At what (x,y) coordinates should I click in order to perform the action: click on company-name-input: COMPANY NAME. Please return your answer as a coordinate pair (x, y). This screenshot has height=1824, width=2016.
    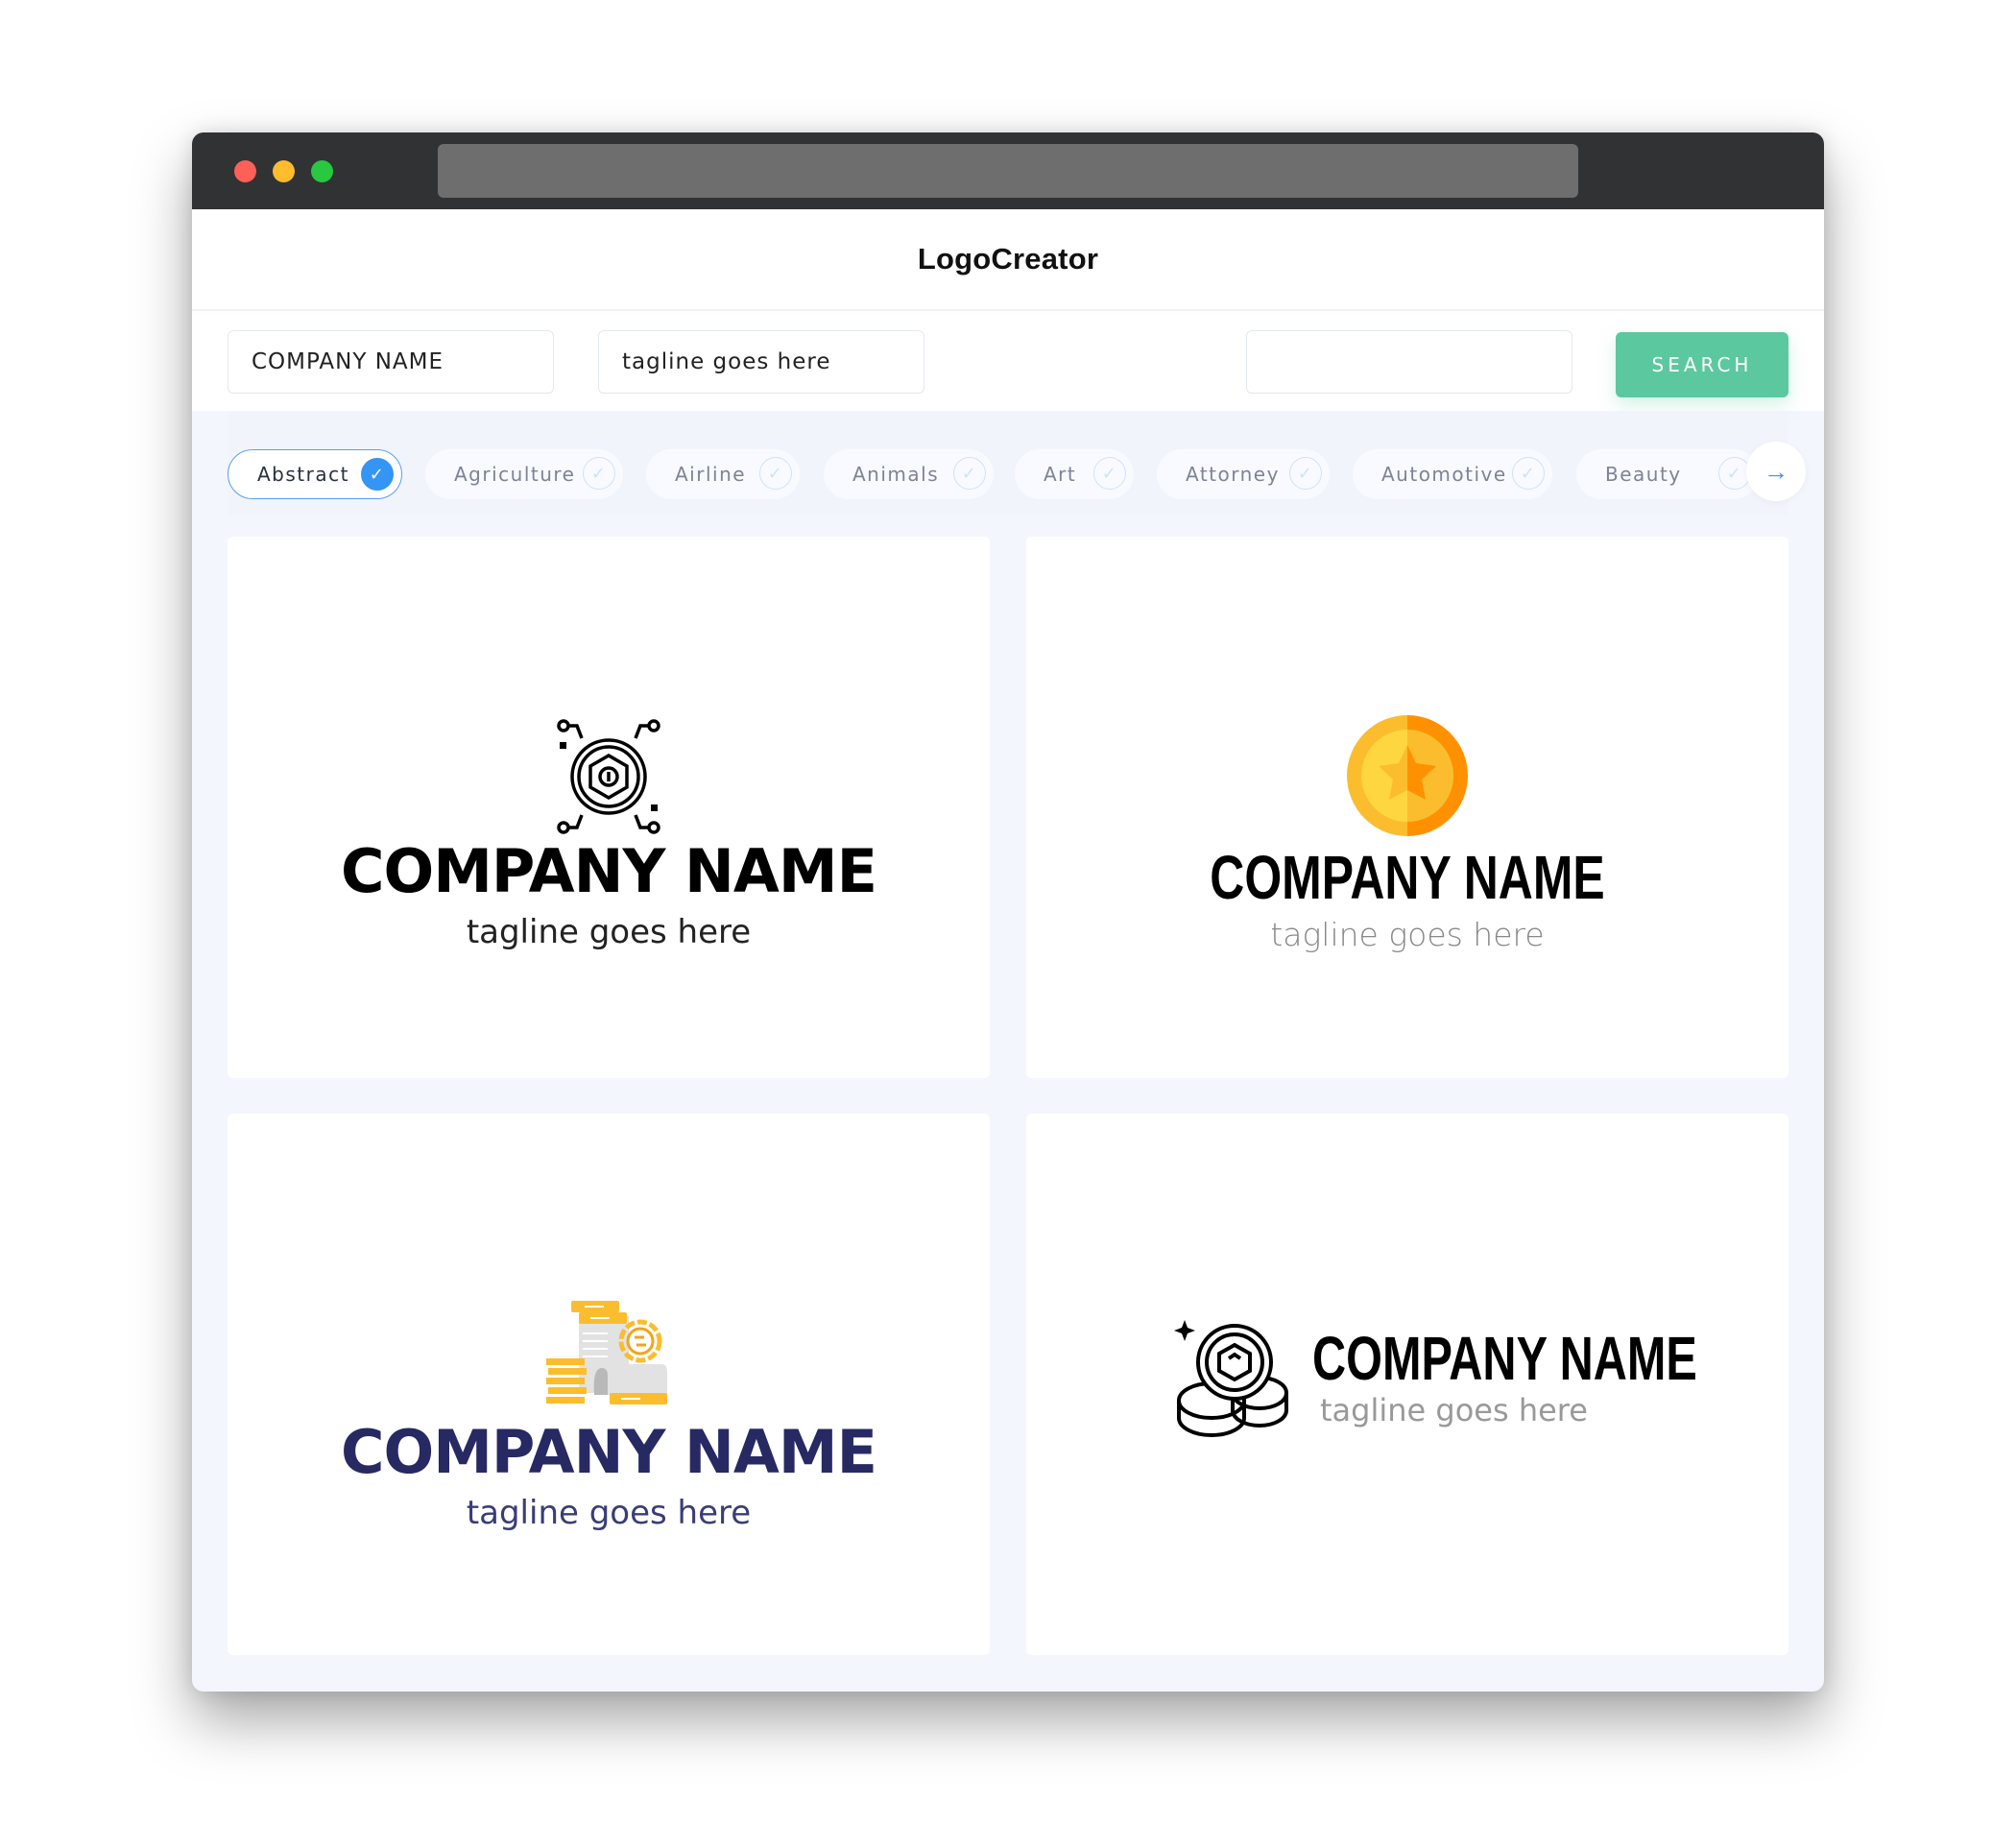
    Looking at the image, I should click on (391, 362).